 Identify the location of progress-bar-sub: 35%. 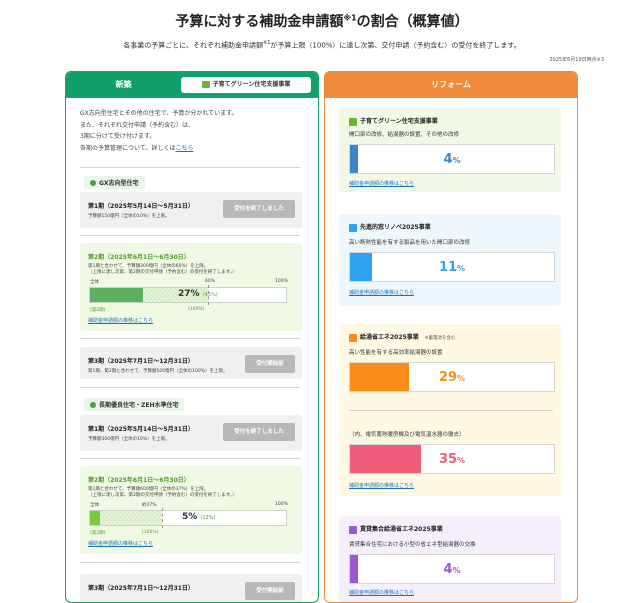
(452, 459).